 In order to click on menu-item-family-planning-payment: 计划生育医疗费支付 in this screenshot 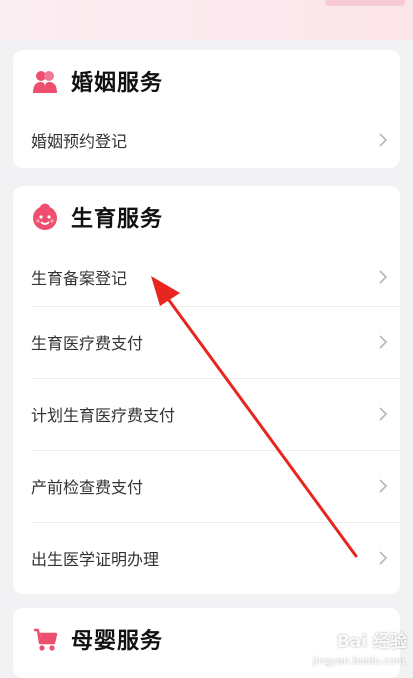, I will do `click(206, 414)`.